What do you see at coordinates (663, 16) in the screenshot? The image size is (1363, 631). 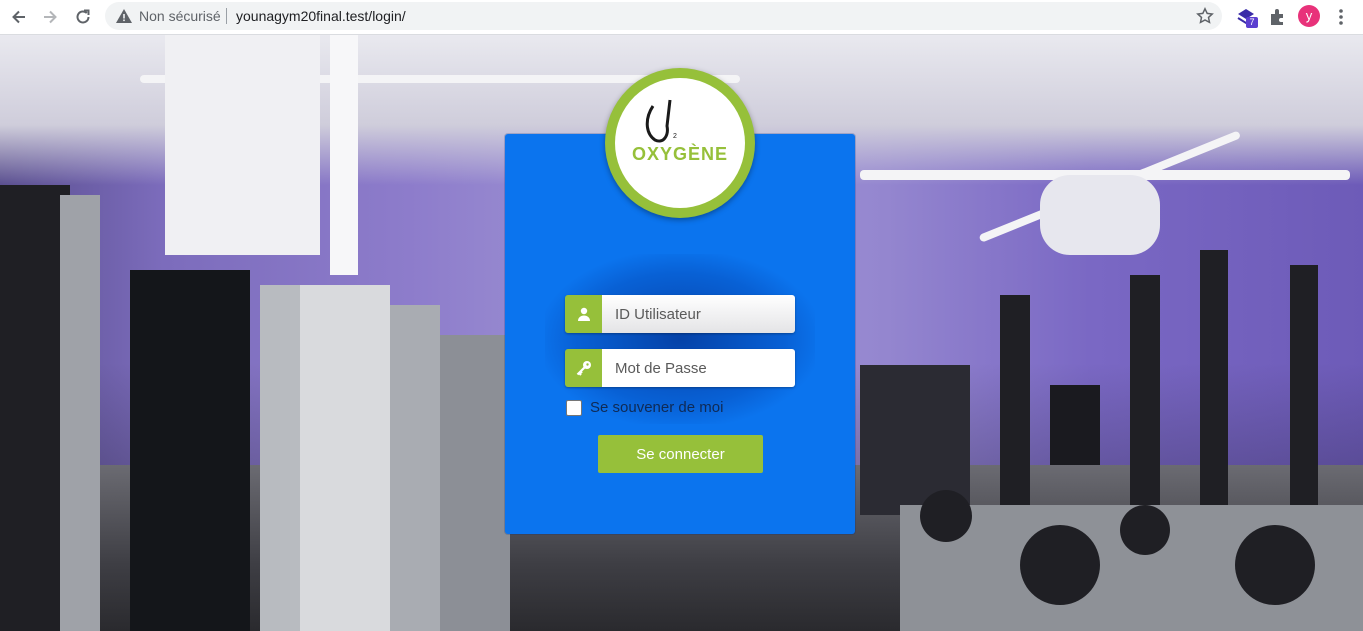 I see `address-bar: Non sécurisé younagym20final.test/login/` at bounding box center [663, 16].